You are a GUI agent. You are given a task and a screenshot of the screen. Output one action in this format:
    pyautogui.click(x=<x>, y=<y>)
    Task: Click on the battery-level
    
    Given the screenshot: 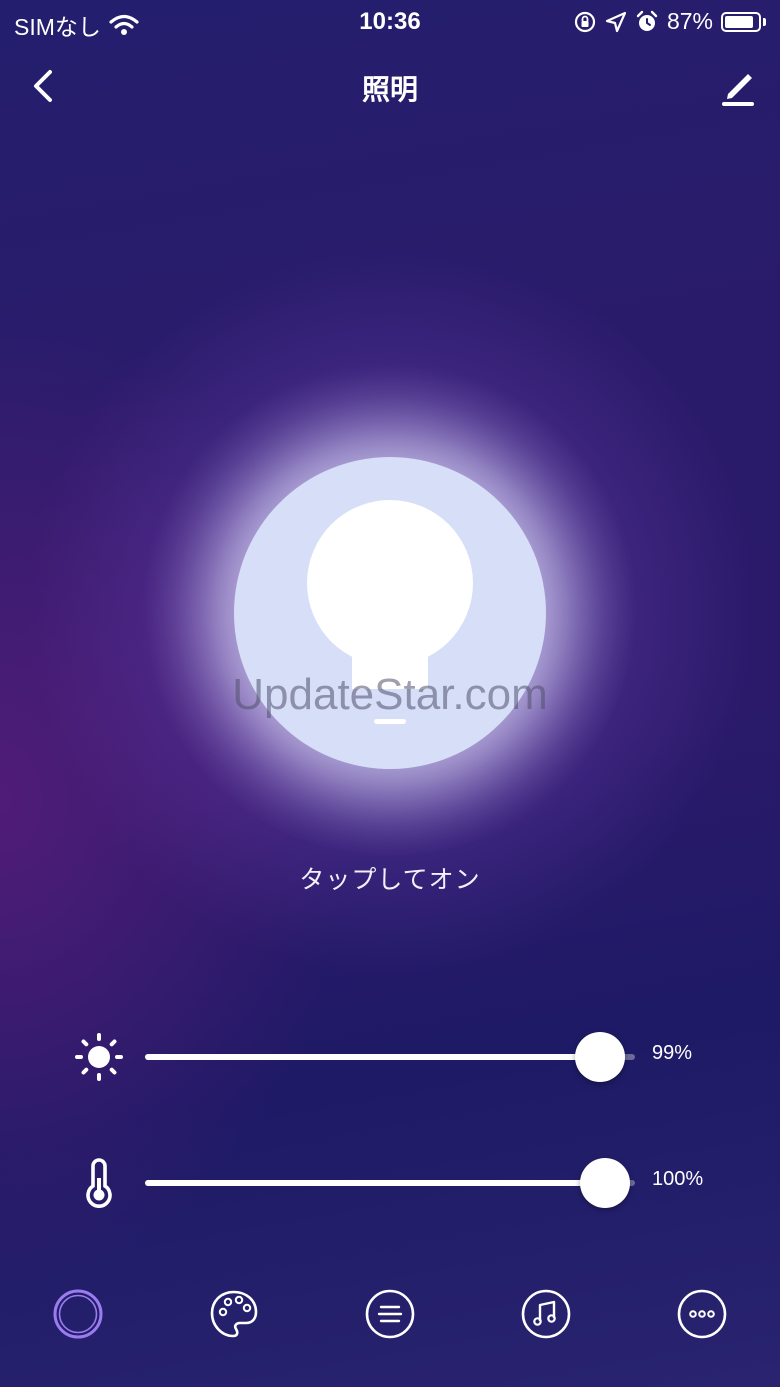 What is the action you would take?
    pyautogui.click(x=739, y=21)
    